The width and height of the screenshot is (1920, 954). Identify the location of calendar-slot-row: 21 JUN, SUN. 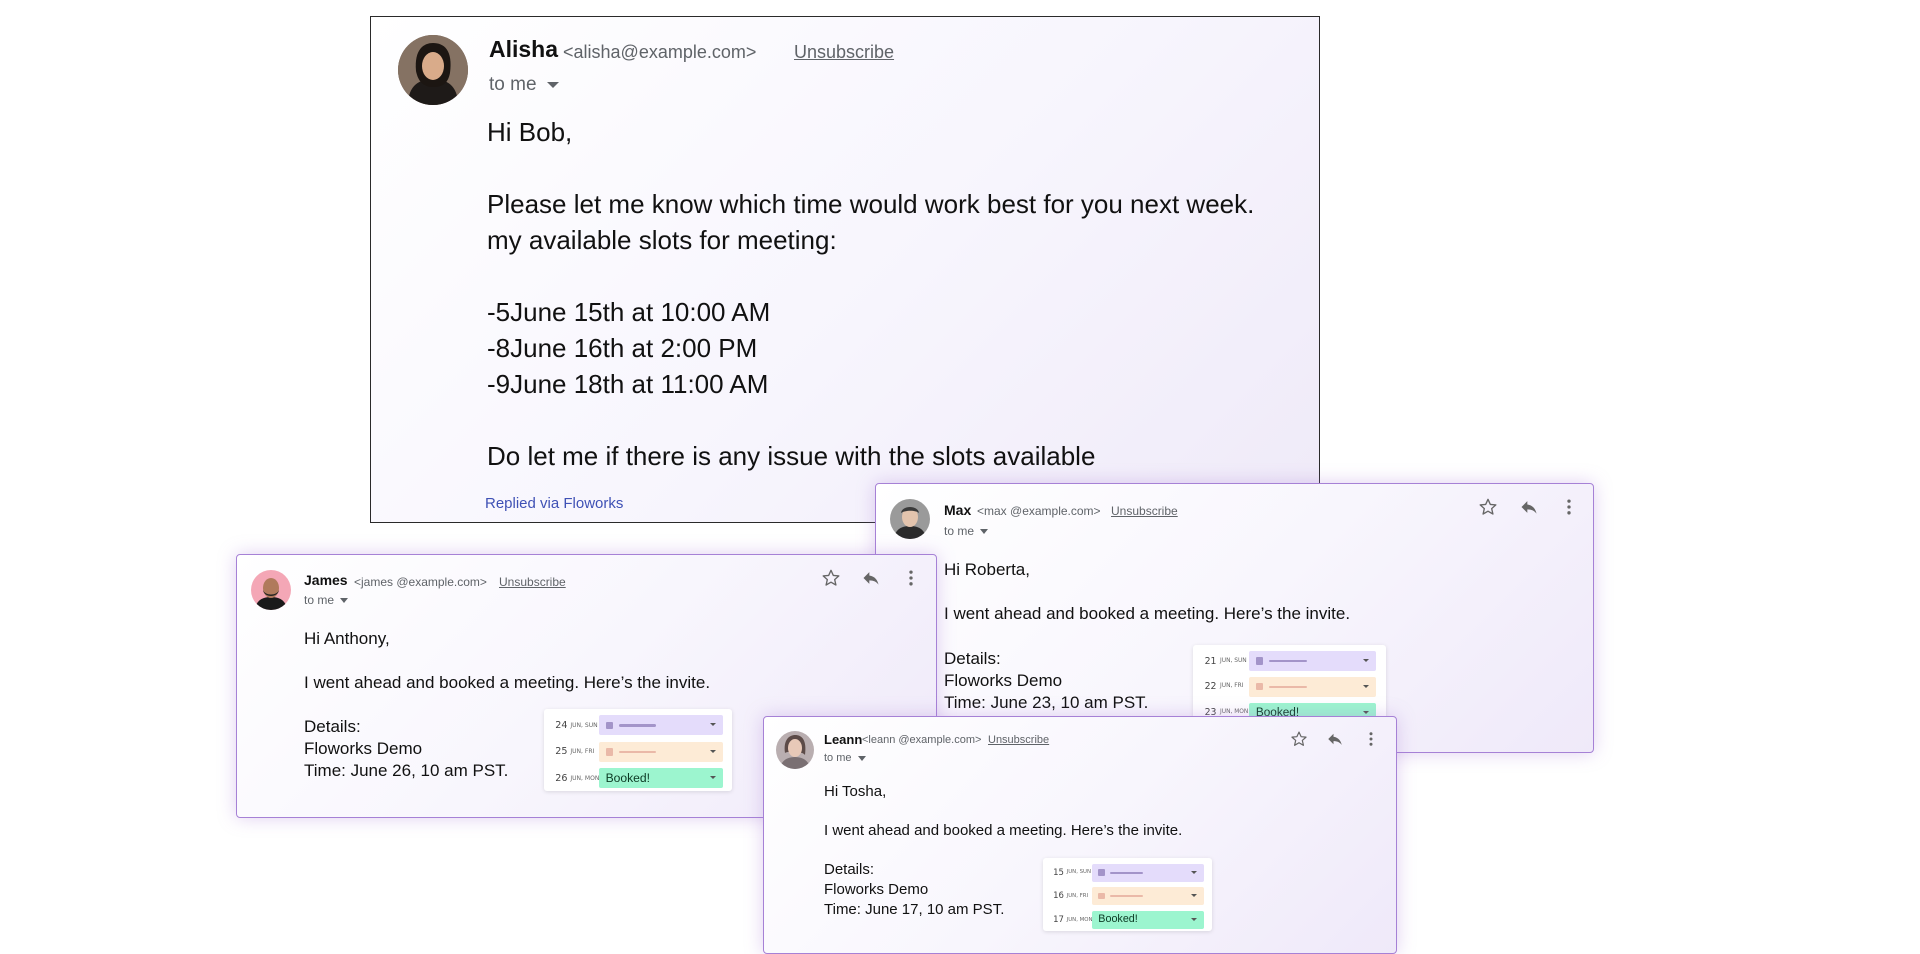
(1289, 661).